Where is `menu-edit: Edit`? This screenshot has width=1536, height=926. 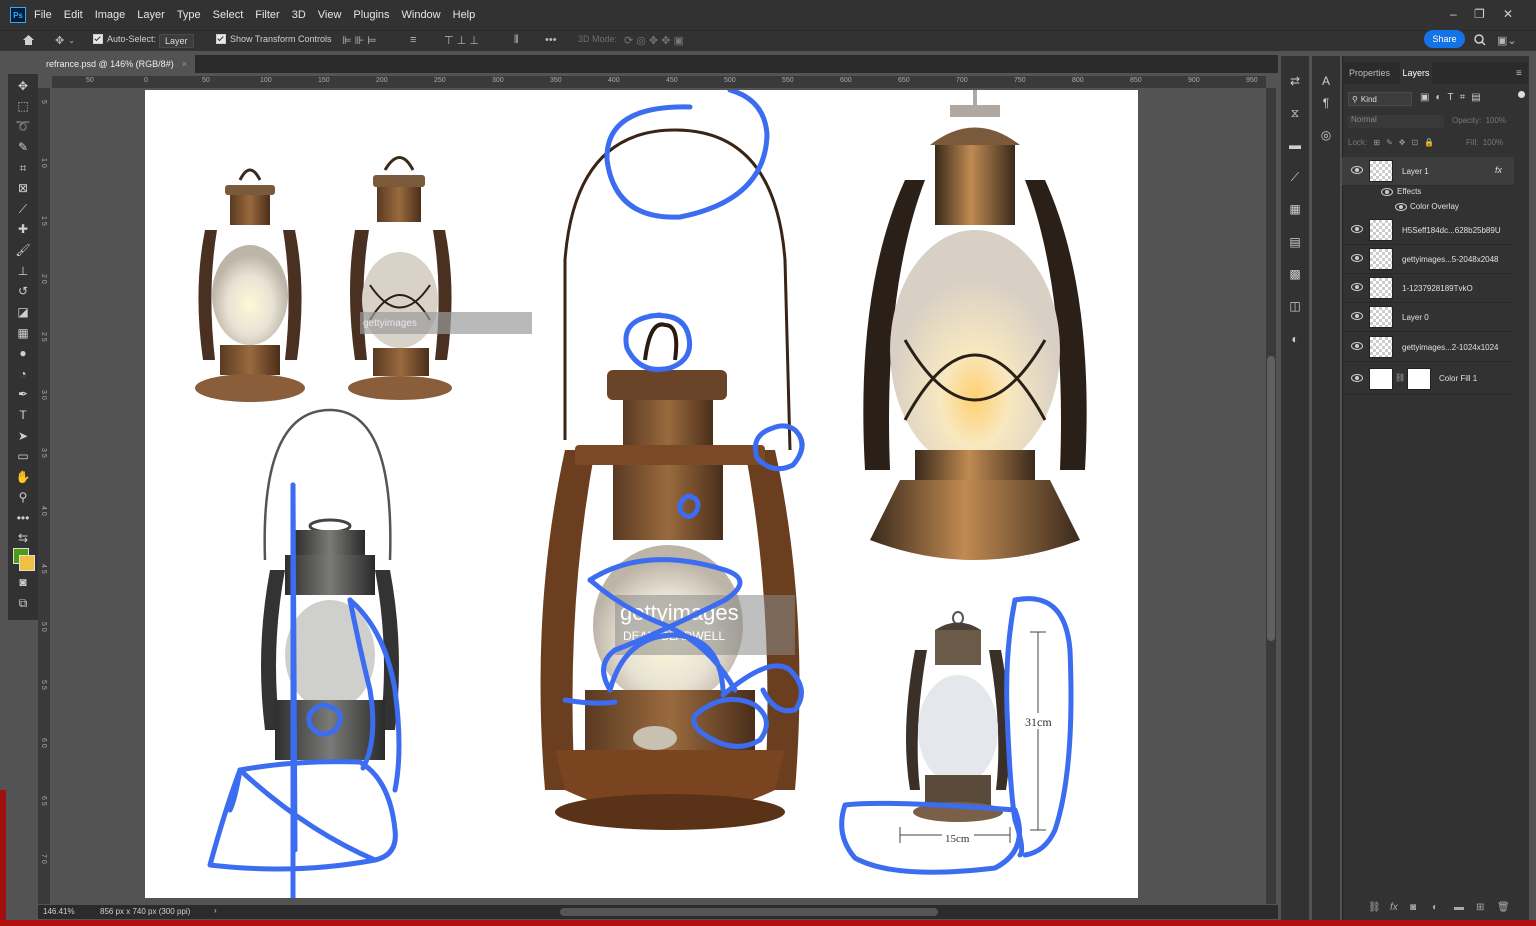 menu-edit: Edit is located at coordinates (73, 15).